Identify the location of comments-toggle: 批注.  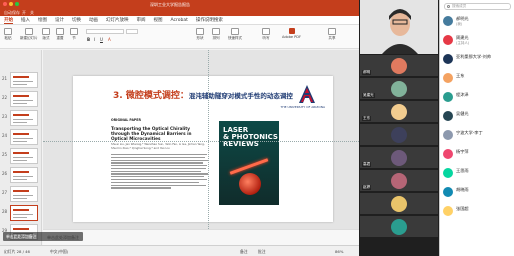
(262, 252).